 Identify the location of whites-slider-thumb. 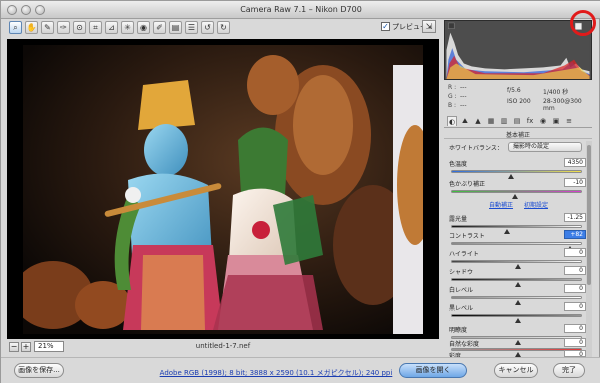
(517, 302).